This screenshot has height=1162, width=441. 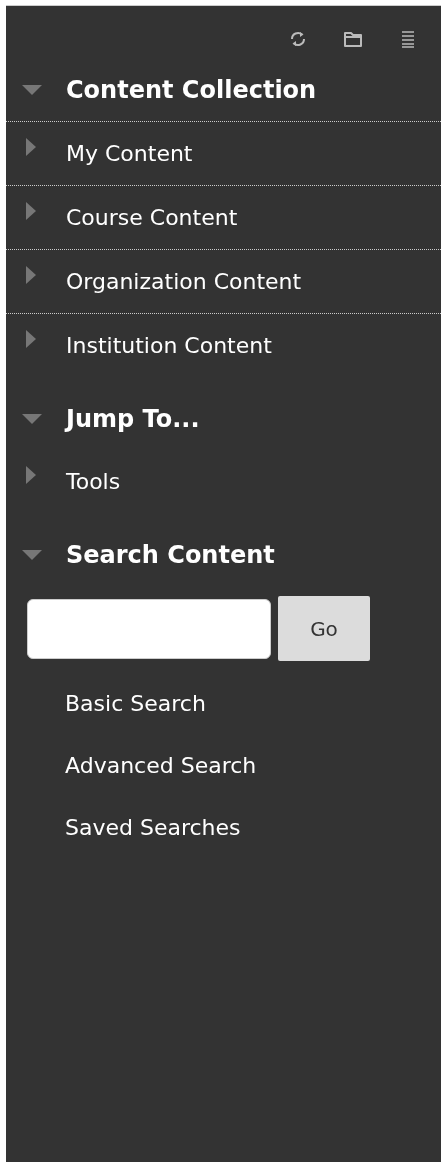 I want to click on search-link: Saved Searches, so click(x=253, y=827).